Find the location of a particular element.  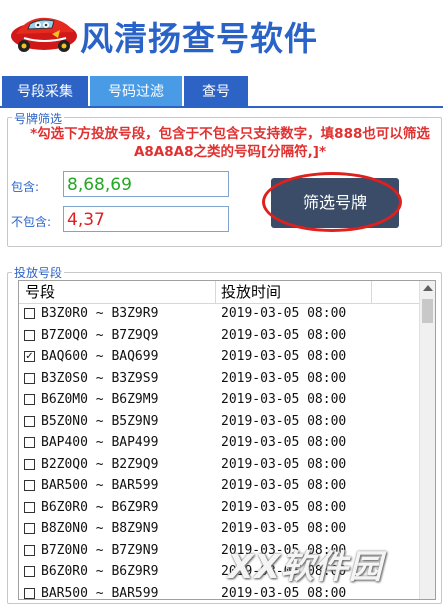

table-row: B3Z0S0 ~ B3Z9S9 2019-03-05 08:00 is located at coordinates (219, 379).